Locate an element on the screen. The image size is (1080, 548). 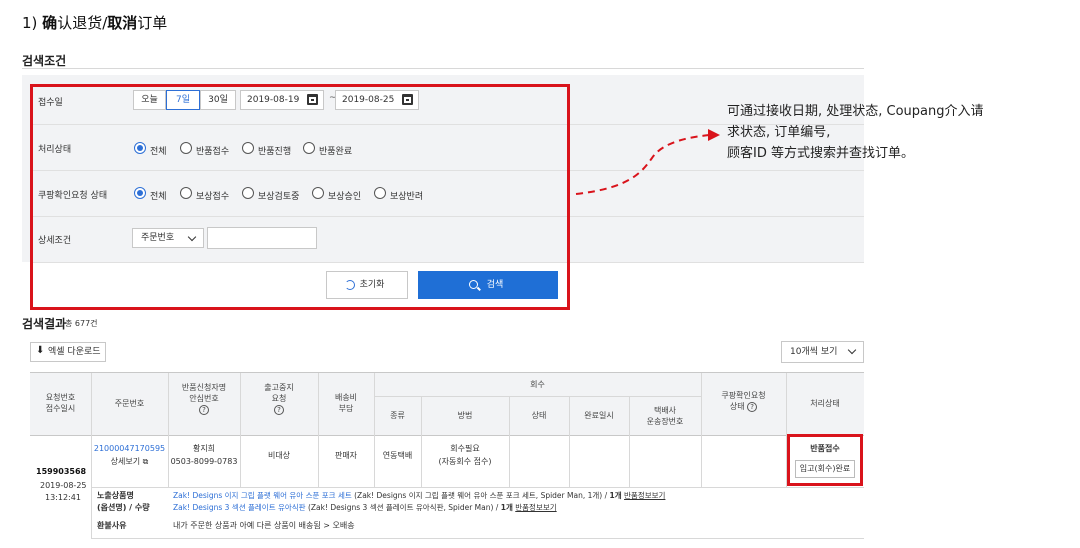
callout-line: 顾客ID 等方式搜索并查找订单。 is located at coordinates (820, 153).